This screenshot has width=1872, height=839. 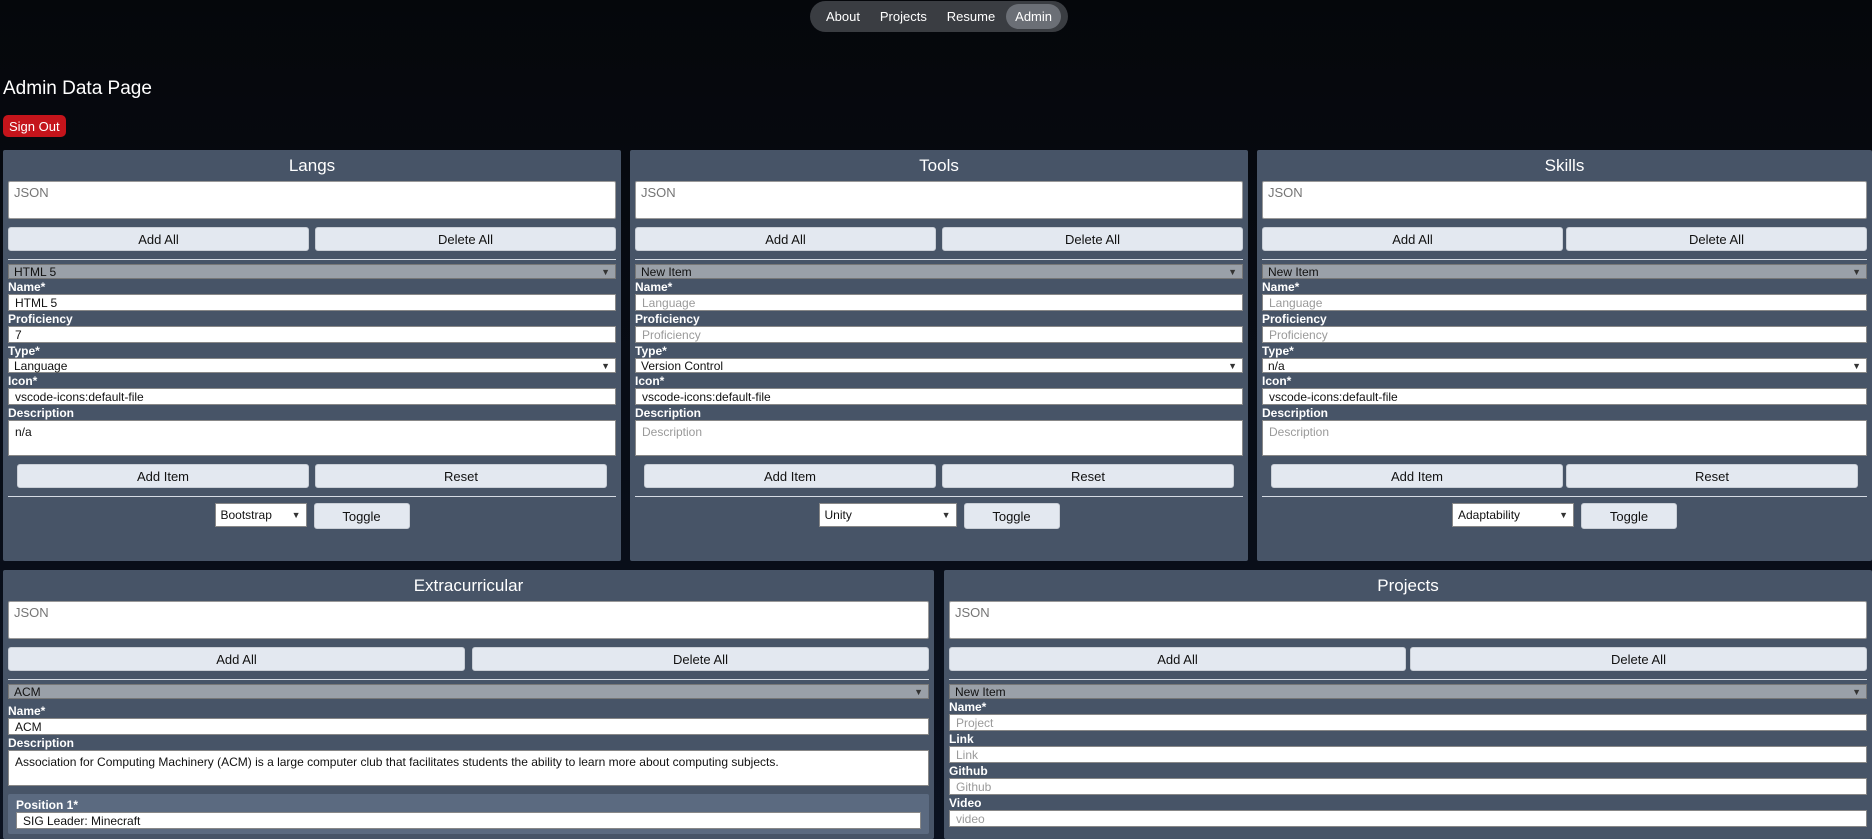 I want to click on skills-type-label: Type*, so click(x=1278, y=351).